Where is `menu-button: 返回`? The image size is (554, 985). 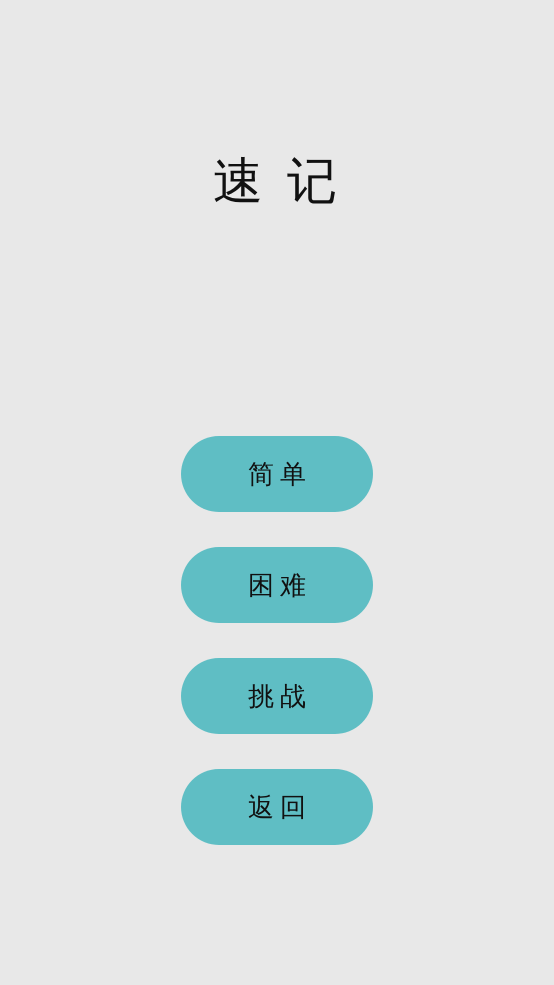 menu-button: 返回 is located at coordinates (277, 807).